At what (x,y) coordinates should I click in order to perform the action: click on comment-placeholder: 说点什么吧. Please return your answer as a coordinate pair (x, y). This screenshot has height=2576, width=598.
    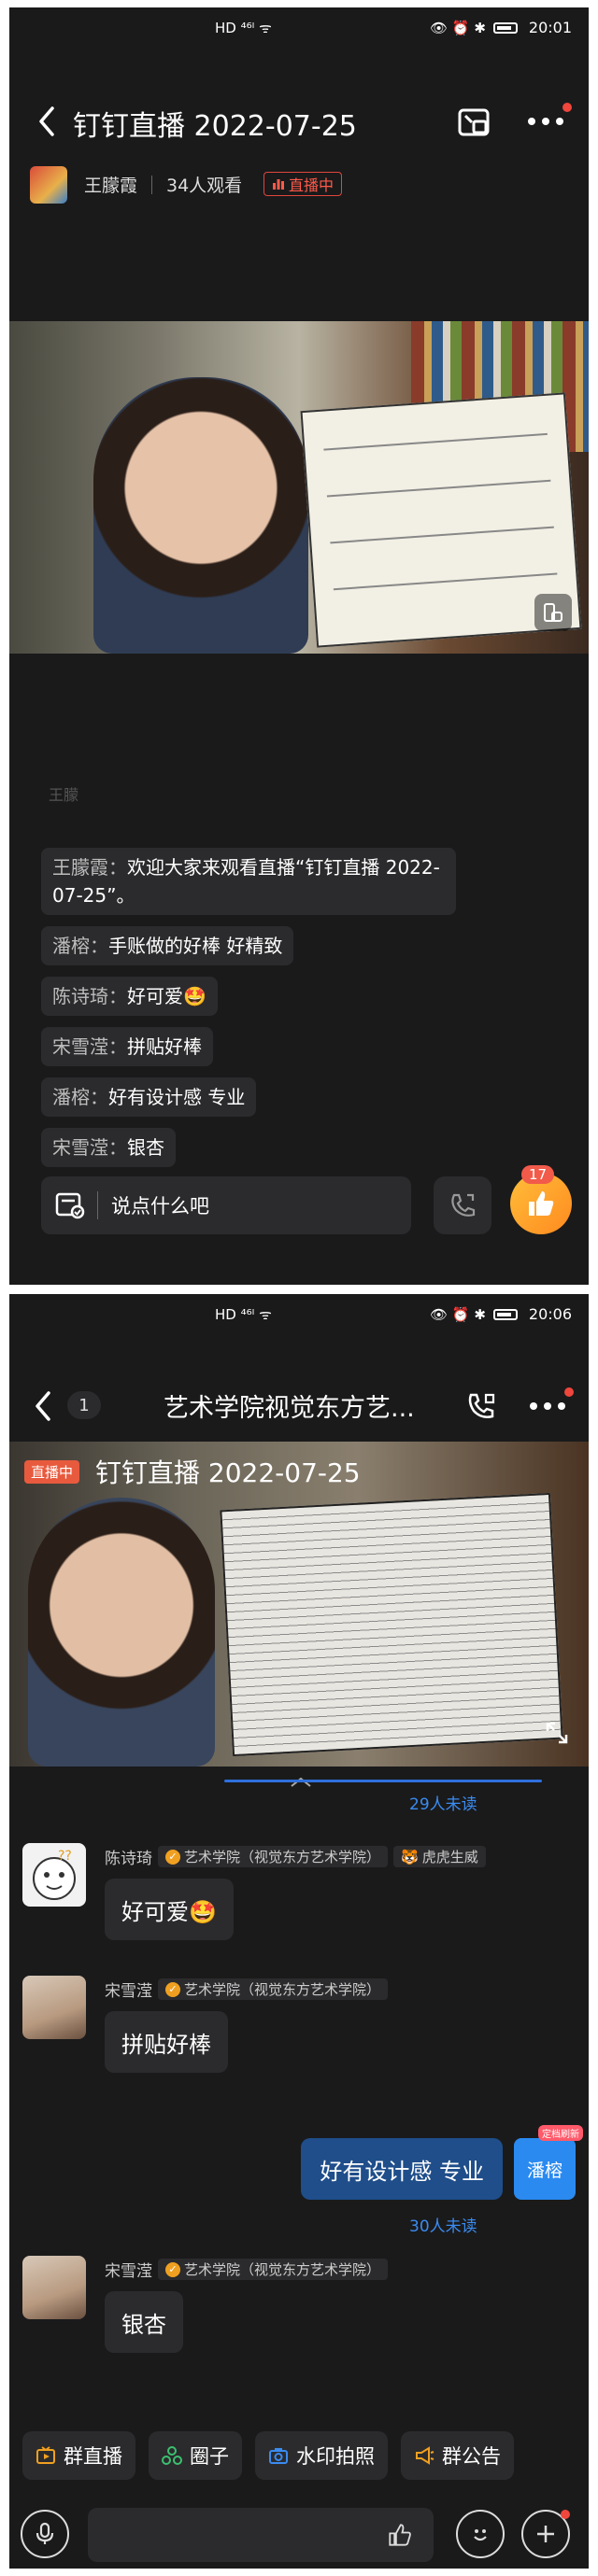
    Looking at the image, I should click on (153, 1205).